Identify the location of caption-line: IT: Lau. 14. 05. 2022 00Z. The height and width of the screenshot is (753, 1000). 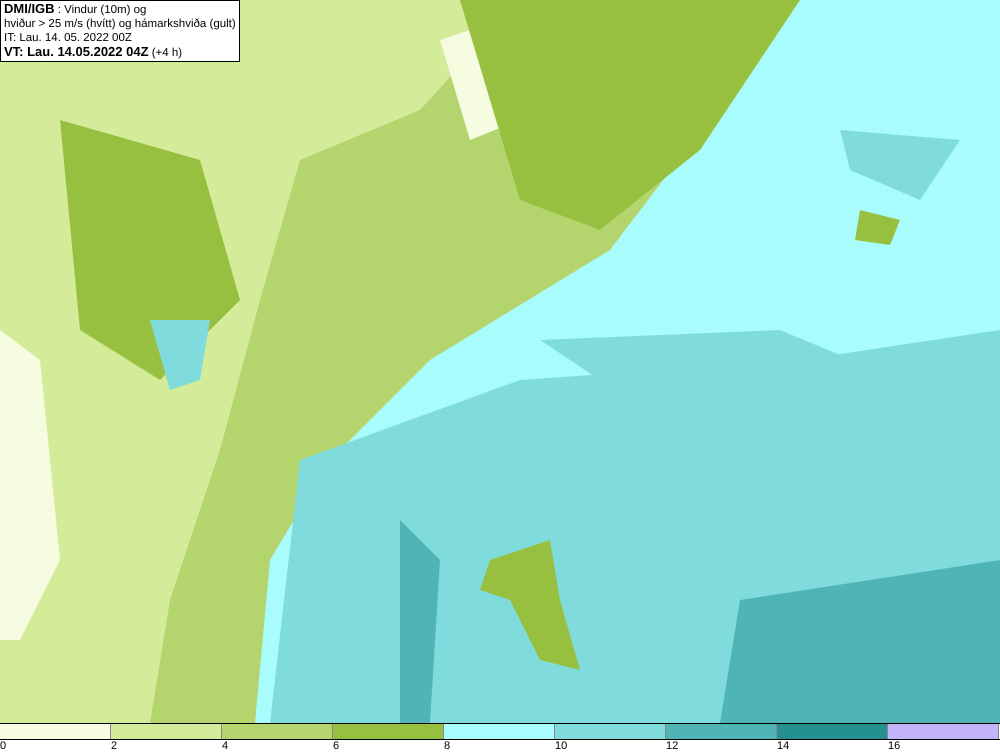
(68, 38).